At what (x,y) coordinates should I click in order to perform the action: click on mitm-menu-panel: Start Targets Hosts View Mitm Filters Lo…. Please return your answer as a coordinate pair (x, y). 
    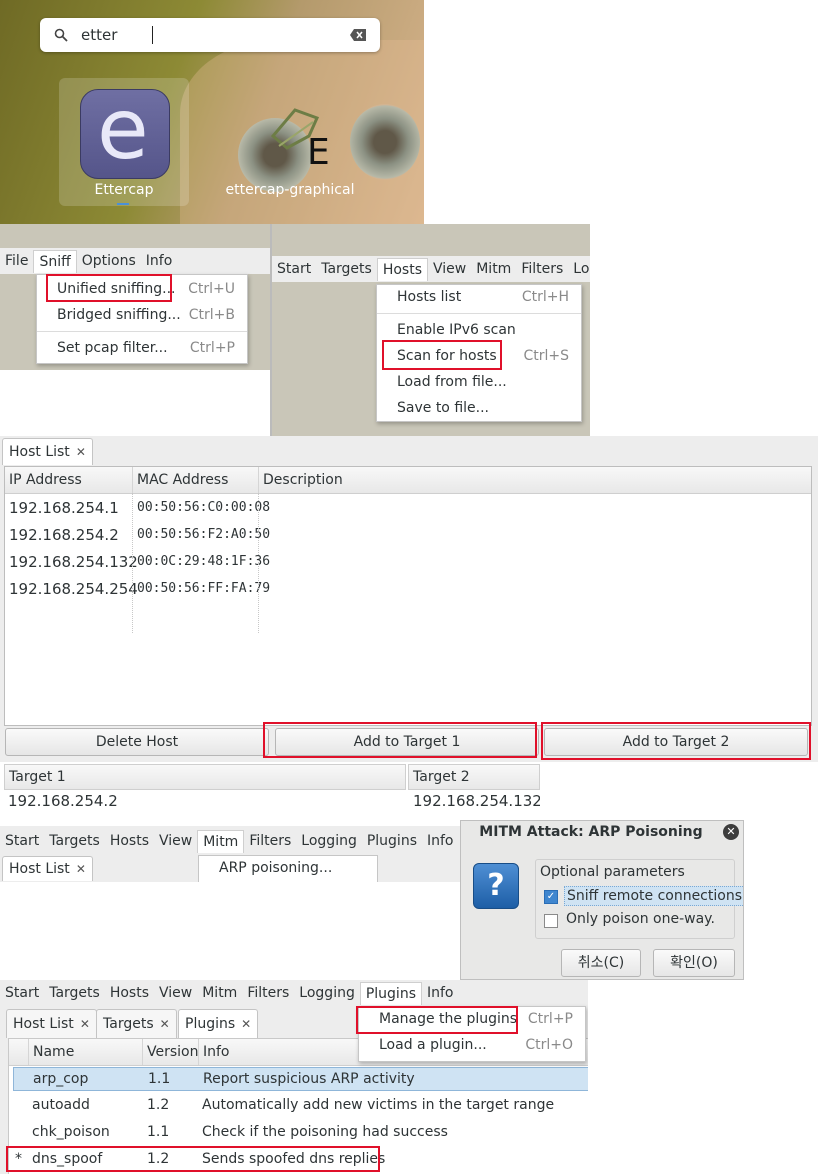
    Looking at the image, I should click on (230, 854).